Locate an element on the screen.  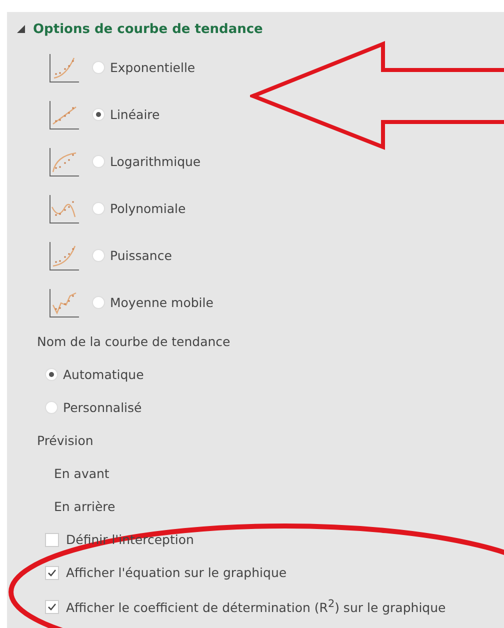
radio-label: Logarithmique is located at coordinates (155, 161).